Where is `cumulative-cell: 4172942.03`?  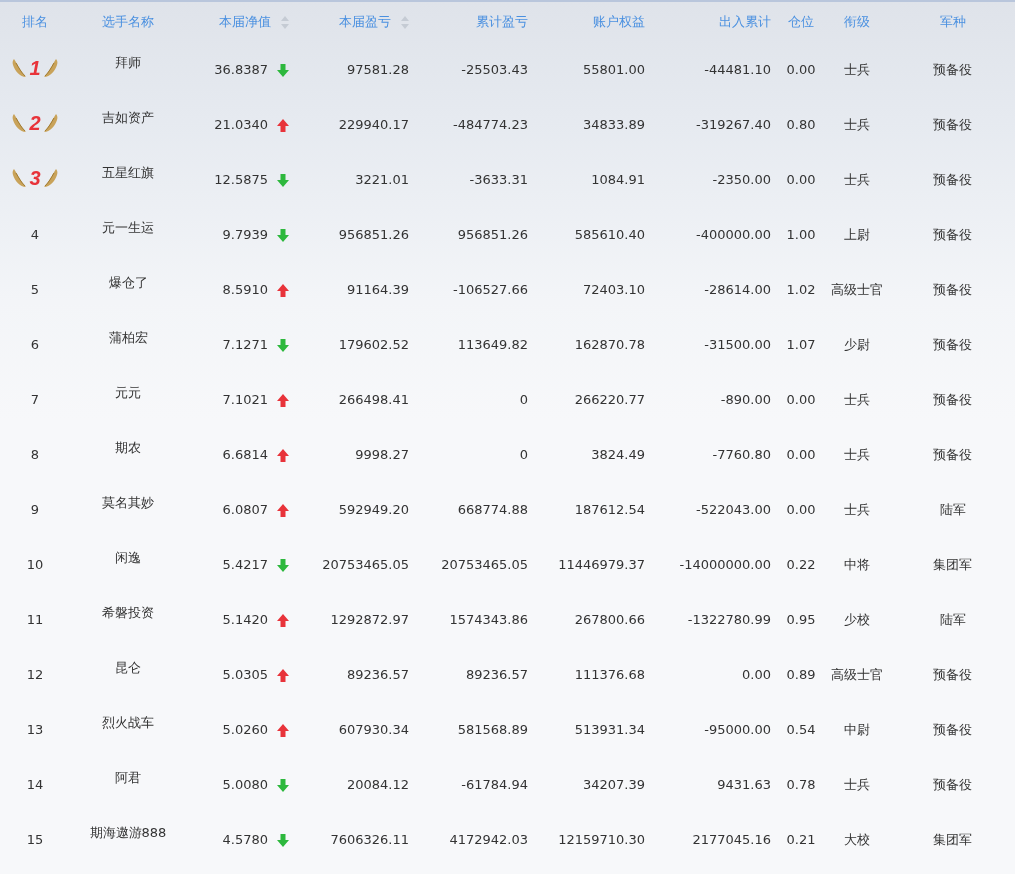 cumulative-cell: 4172942.03 is located at coordinates (488, 839).